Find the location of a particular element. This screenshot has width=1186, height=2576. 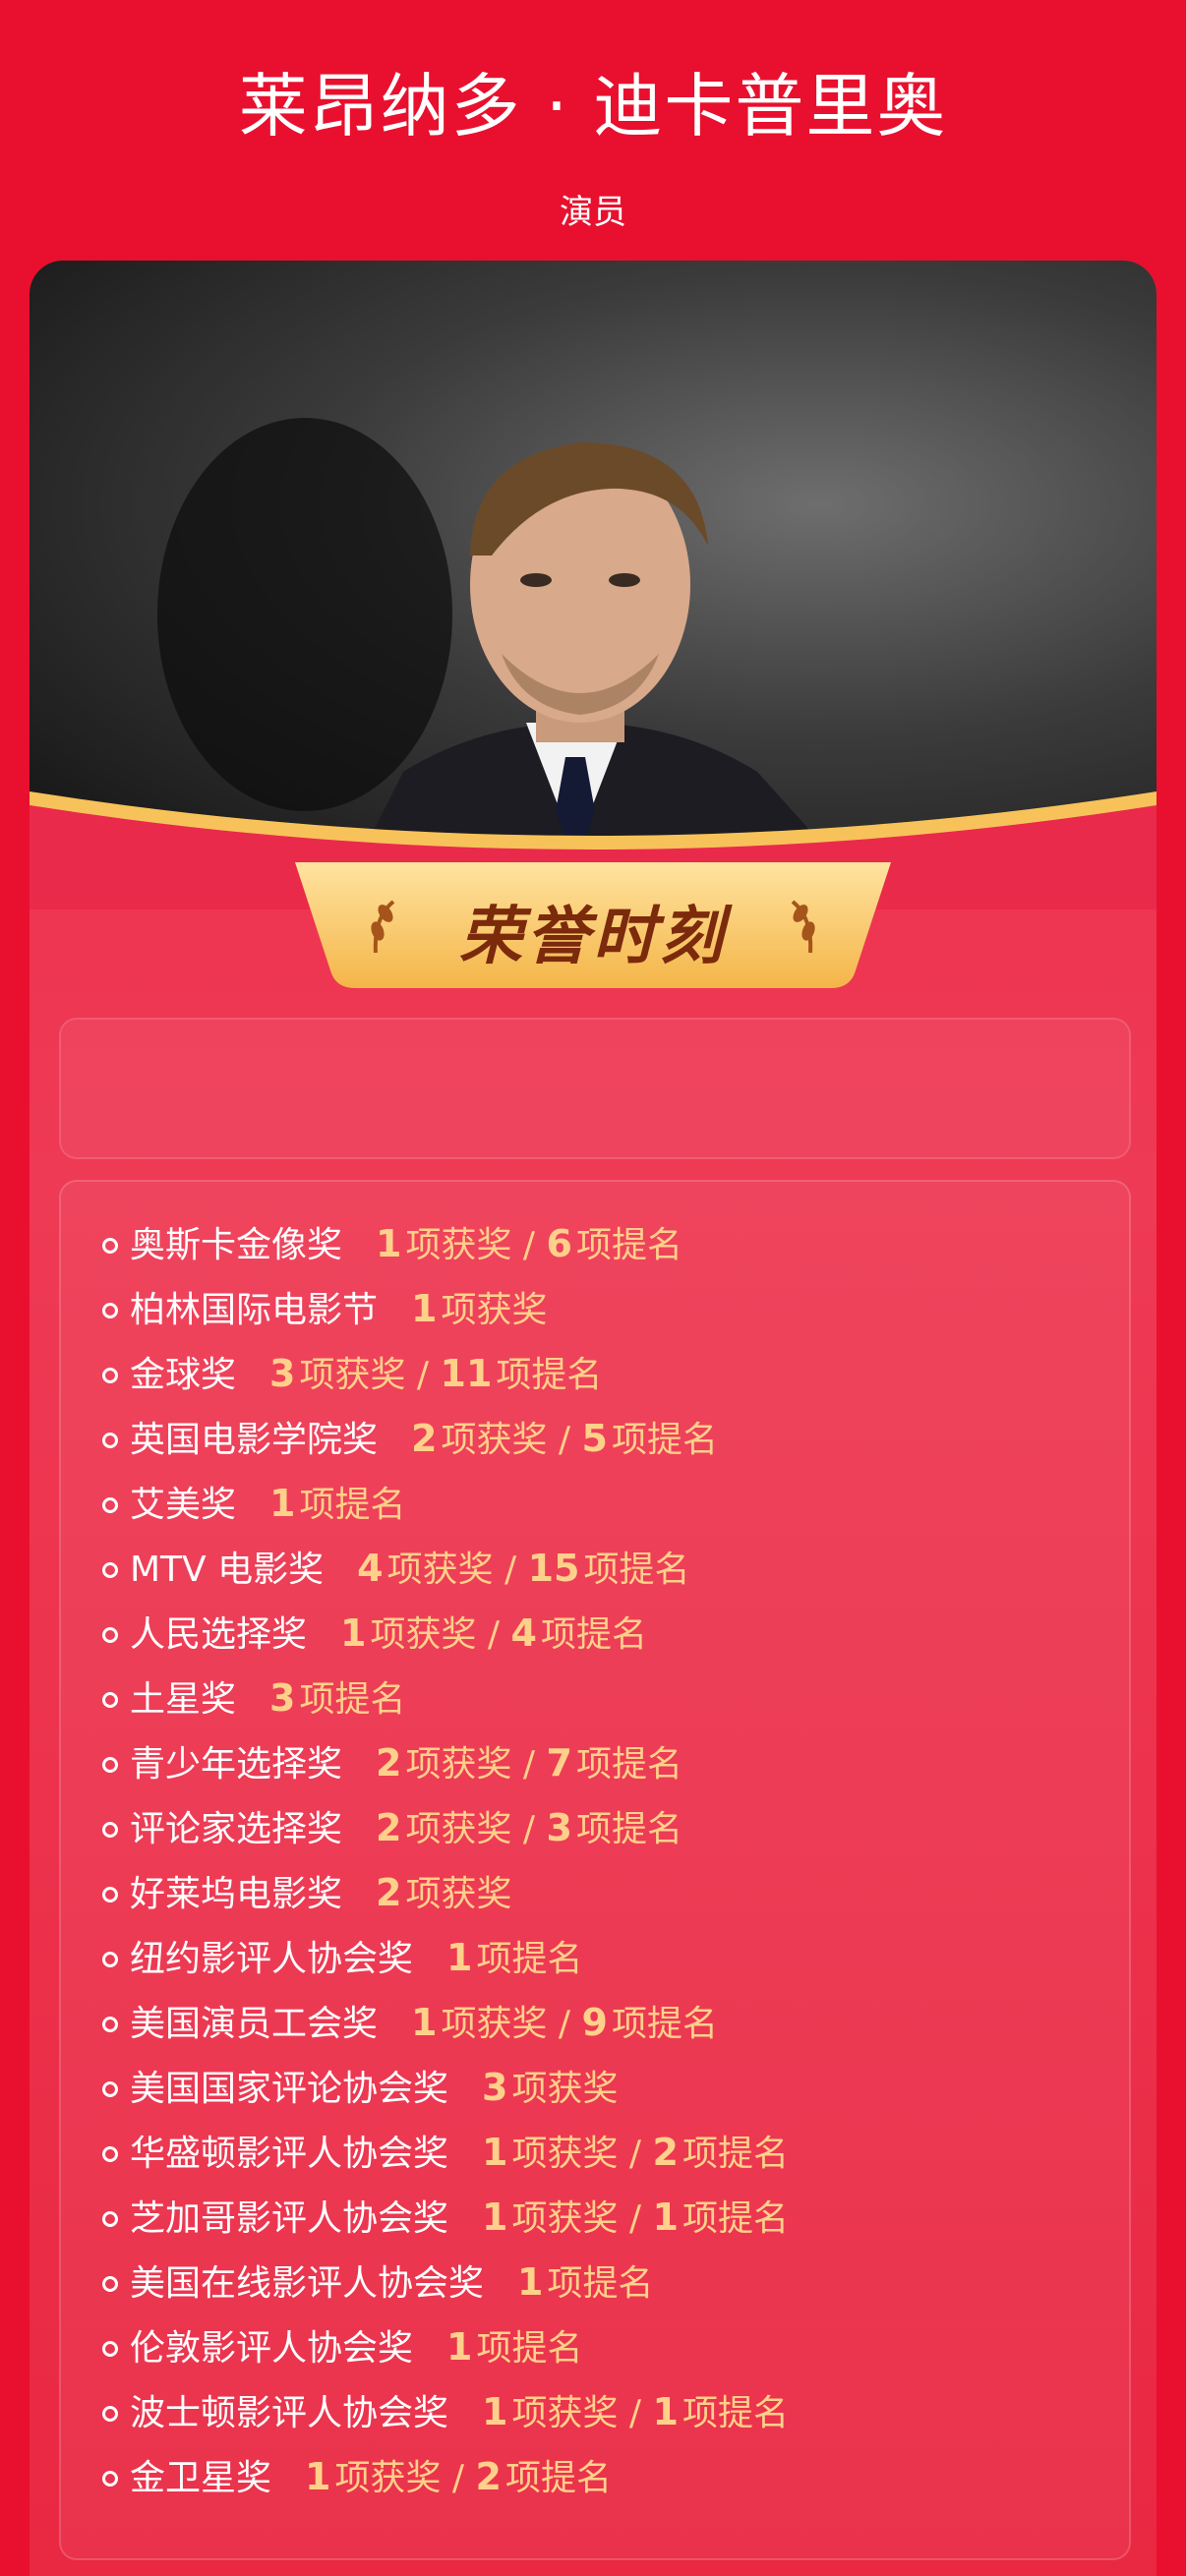

award-row: 人民选择奖 1 项获奖 / 4 项提名 is located at coordinates (595, 1633).